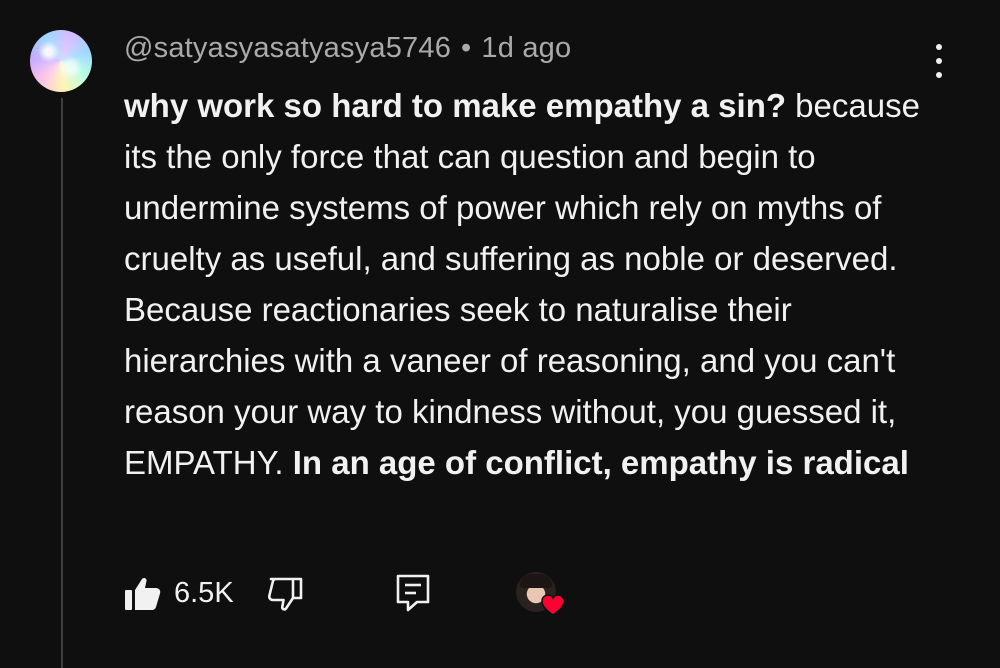 Image resolution: width=1000 pixels, height=668 pixels. I want to click on more-options-button, so click(939, 61).